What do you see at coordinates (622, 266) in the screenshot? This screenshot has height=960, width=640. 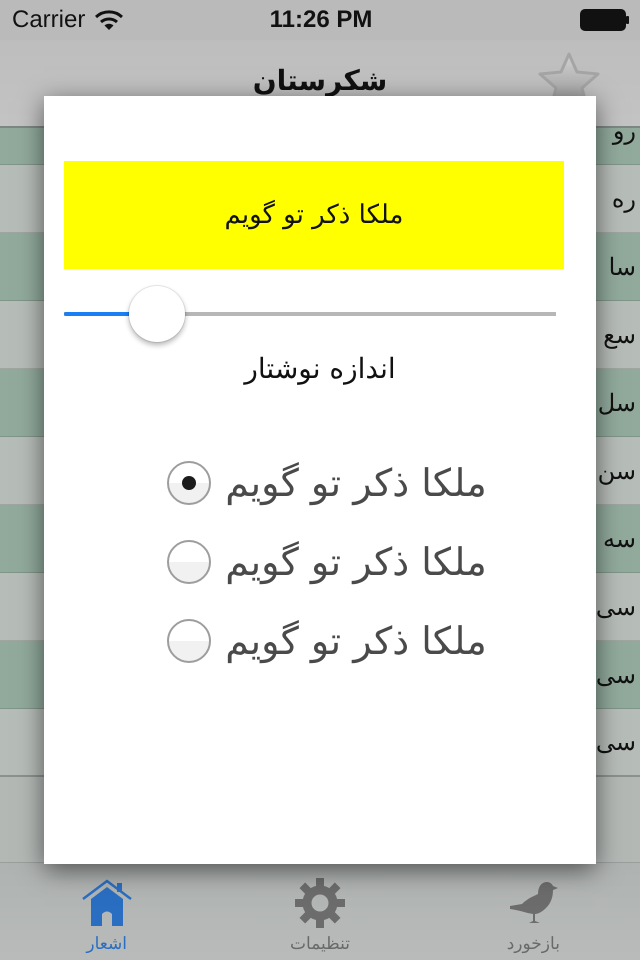 I see `row-title: سا` at bounding box center [622, 266].